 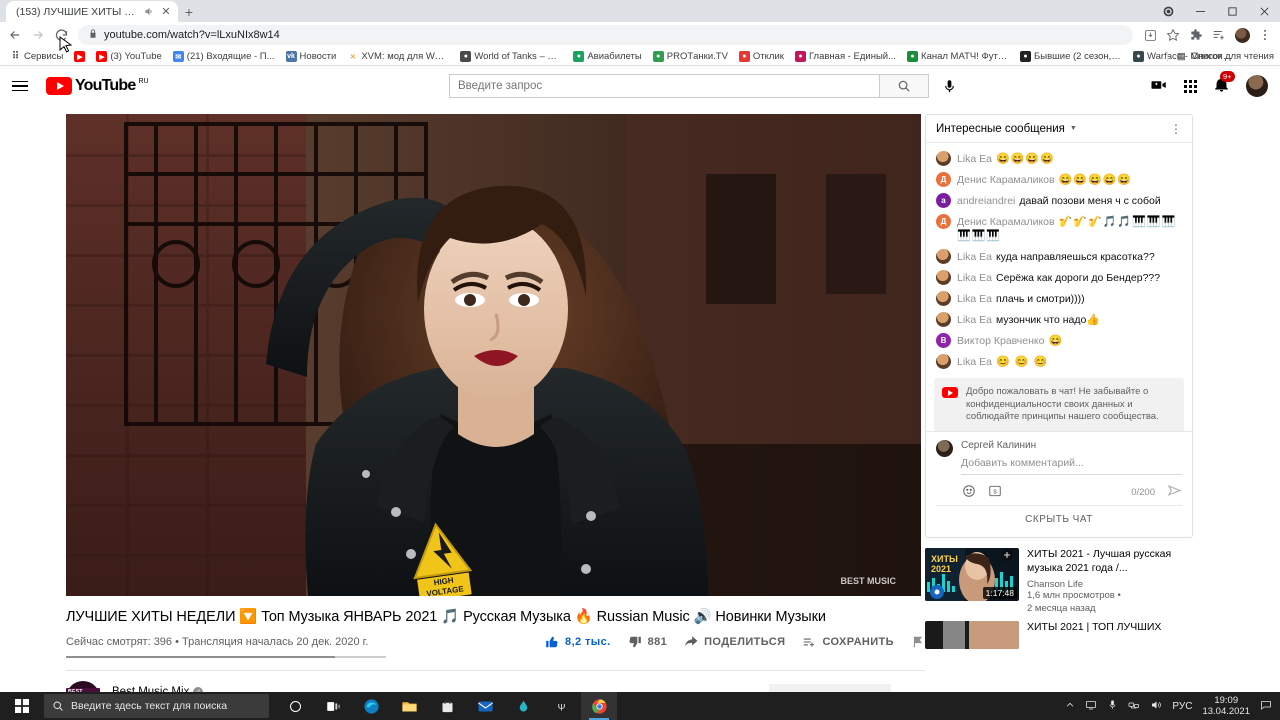 I want to click on bookmark-item: vk Новости, so click(x=311, y=56).